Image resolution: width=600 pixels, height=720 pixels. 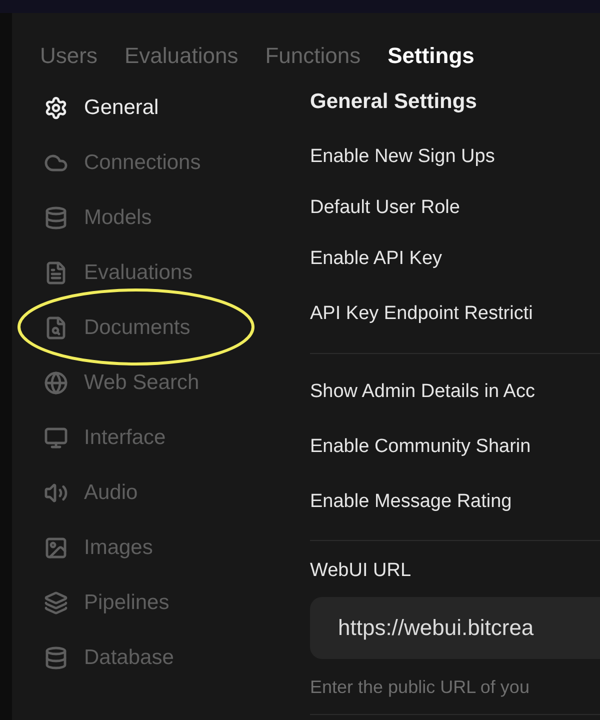 What do you see at coordinates (177, 492) in the screenshot?
I see `sidebar-item: Audio` at bounding box center [177, 492].